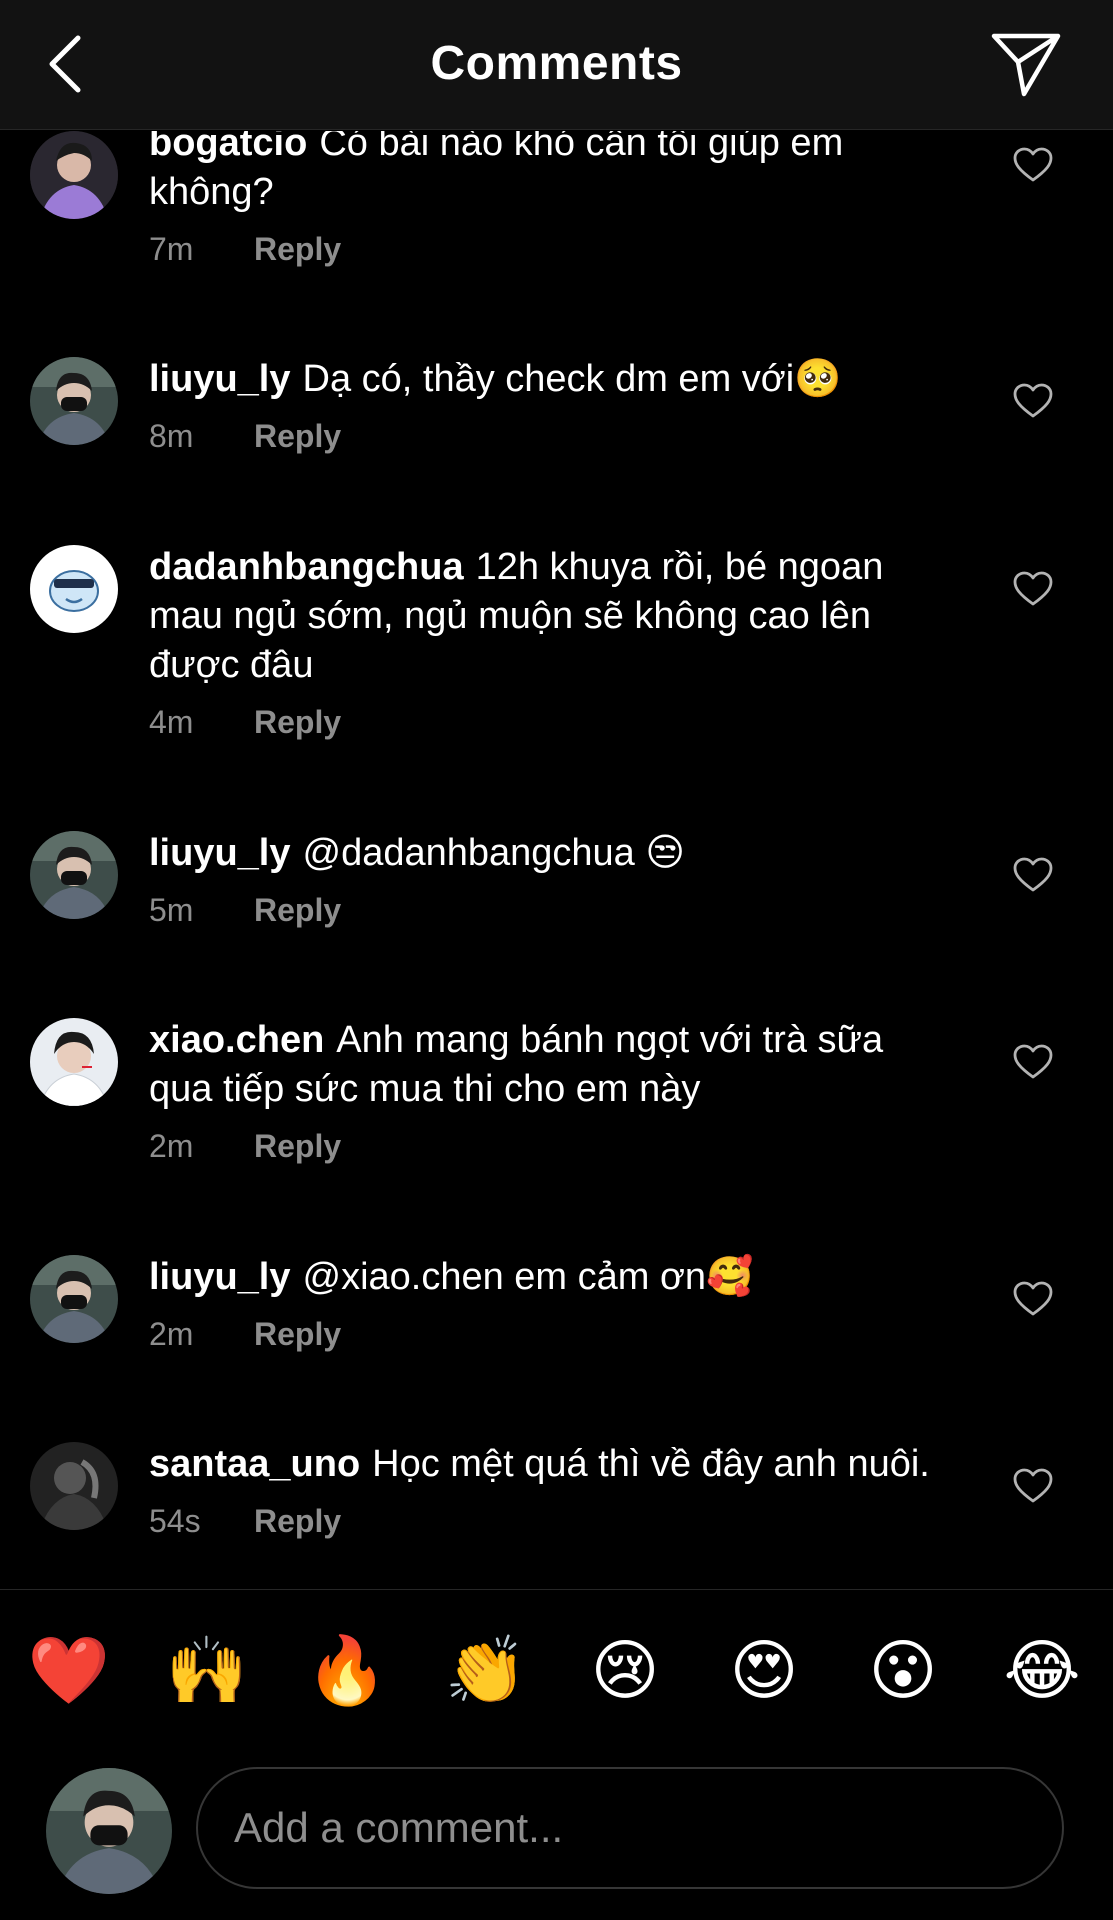 The height and width of the screenshot is (1920, 1113). I want to click on comment-text: @dadanhbangchua 😒, so click(494, 853).